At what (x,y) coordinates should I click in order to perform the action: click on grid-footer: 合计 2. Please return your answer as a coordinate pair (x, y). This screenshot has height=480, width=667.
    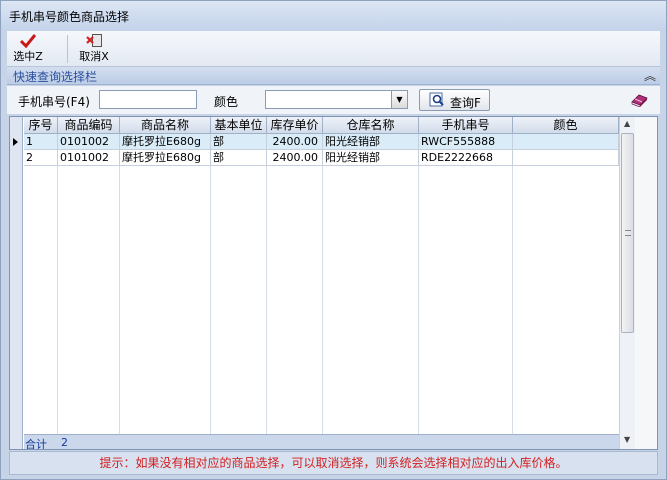
    Looking at the image, I should click on (321, 442).